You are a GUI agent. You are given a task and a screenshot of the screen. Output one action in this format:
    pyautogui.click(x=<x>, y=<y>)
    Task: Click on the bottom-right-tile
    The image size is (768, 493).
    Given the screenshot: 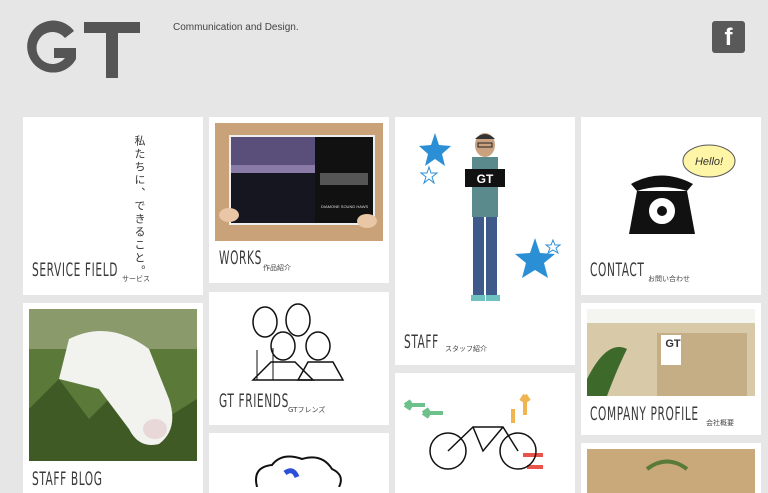 What is the action you would take?
    pyautogui.click(x=671, y=468)
    